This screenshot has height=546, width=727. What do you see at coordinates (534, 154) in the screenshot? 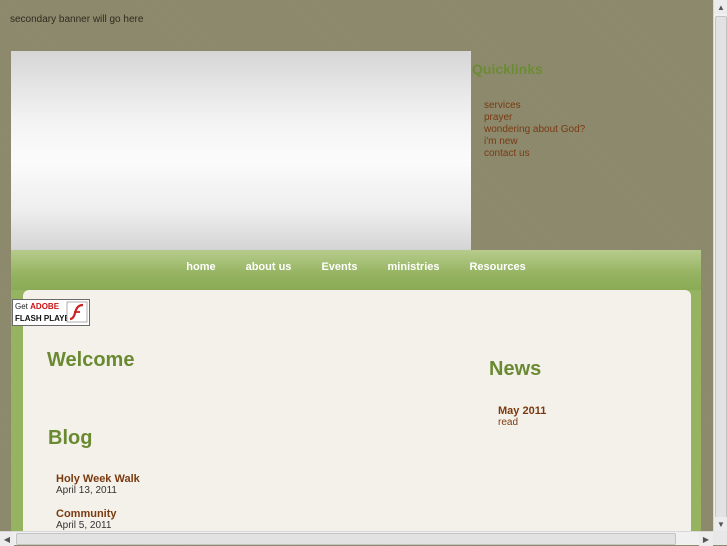
I see `quicklink-contact-us: contact us` at bounding box center [534, 154].